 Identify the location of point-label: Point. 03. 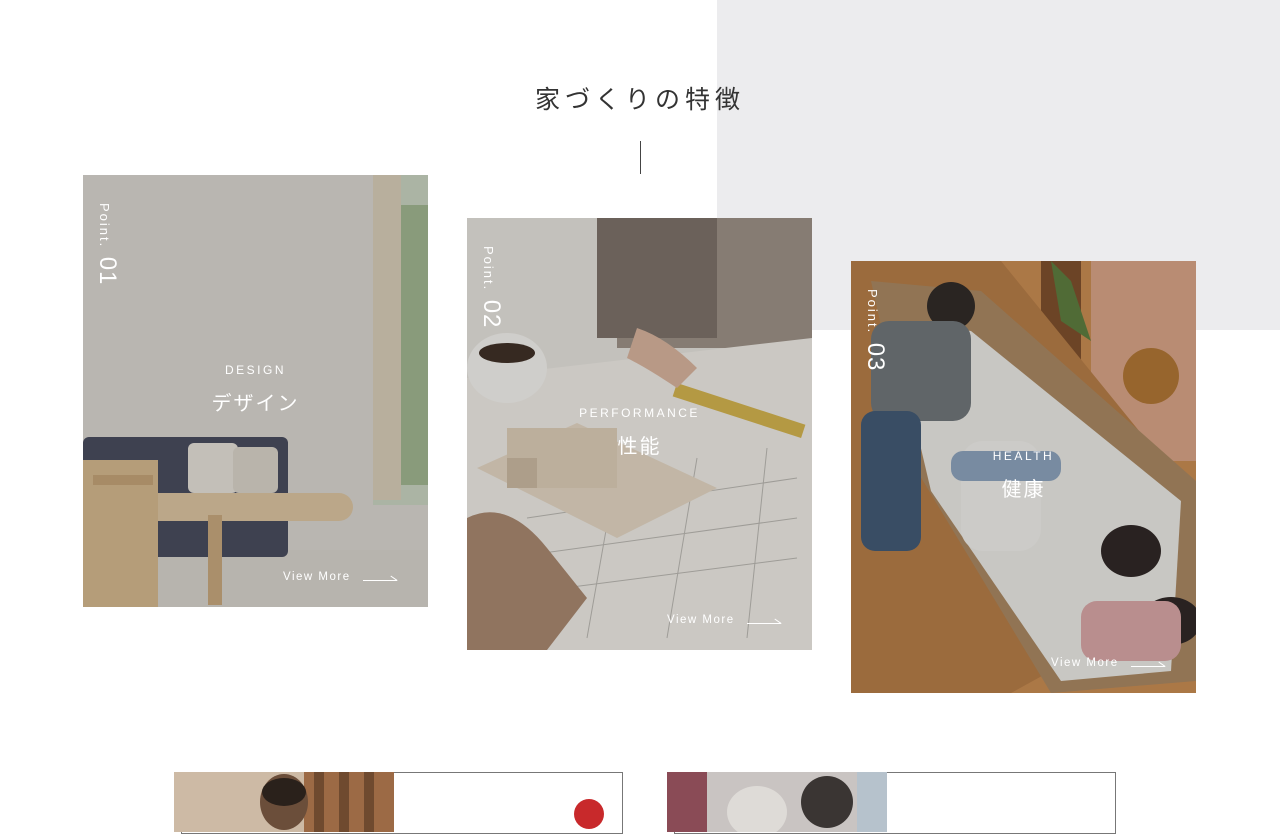
(875, 330).